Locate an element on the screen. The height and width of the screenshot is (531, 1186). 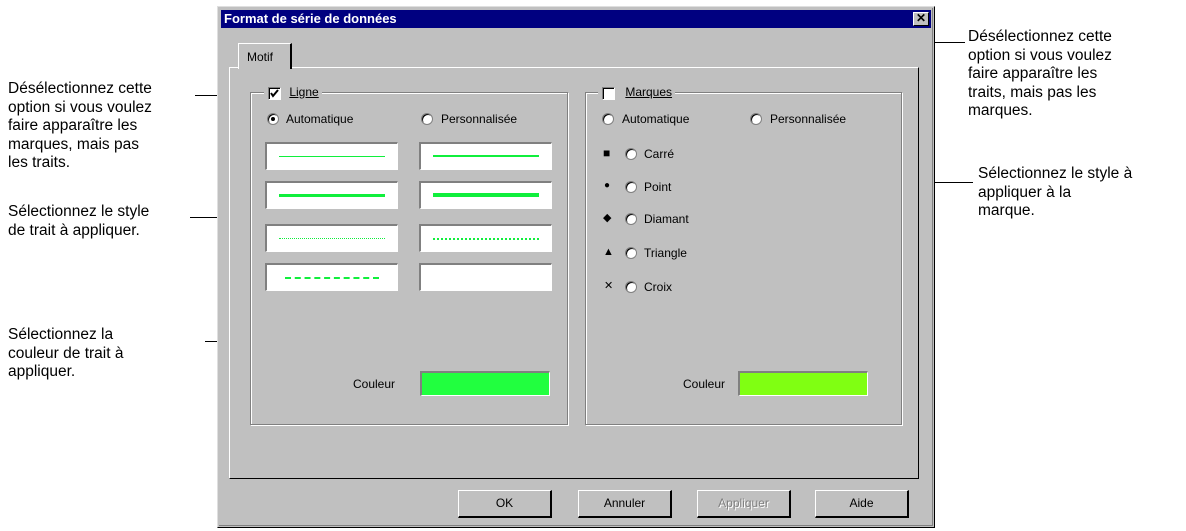
tab-motif-label: Motif is located at coordinates (260, 57).